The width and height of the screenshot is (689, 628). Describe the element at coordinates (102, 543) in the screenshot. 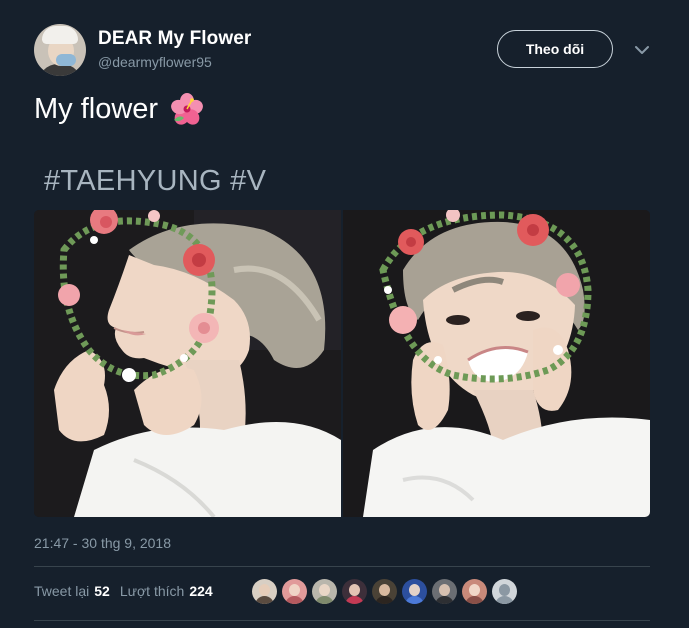

I see `tweet-timestamp: 21:47 - 30 thg 9, 2018` at that location.